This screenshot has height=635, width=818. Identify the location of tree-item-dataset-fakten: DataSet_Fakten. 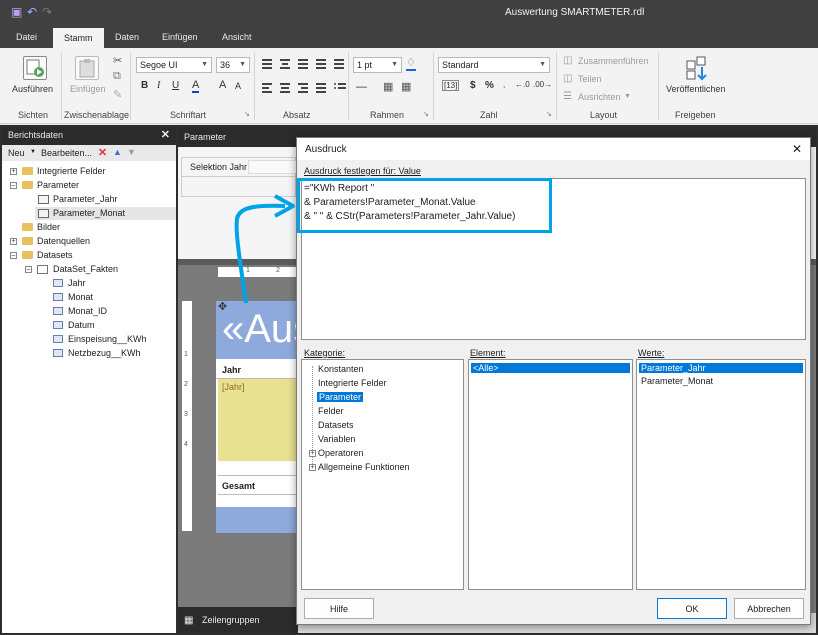
(85, 269).